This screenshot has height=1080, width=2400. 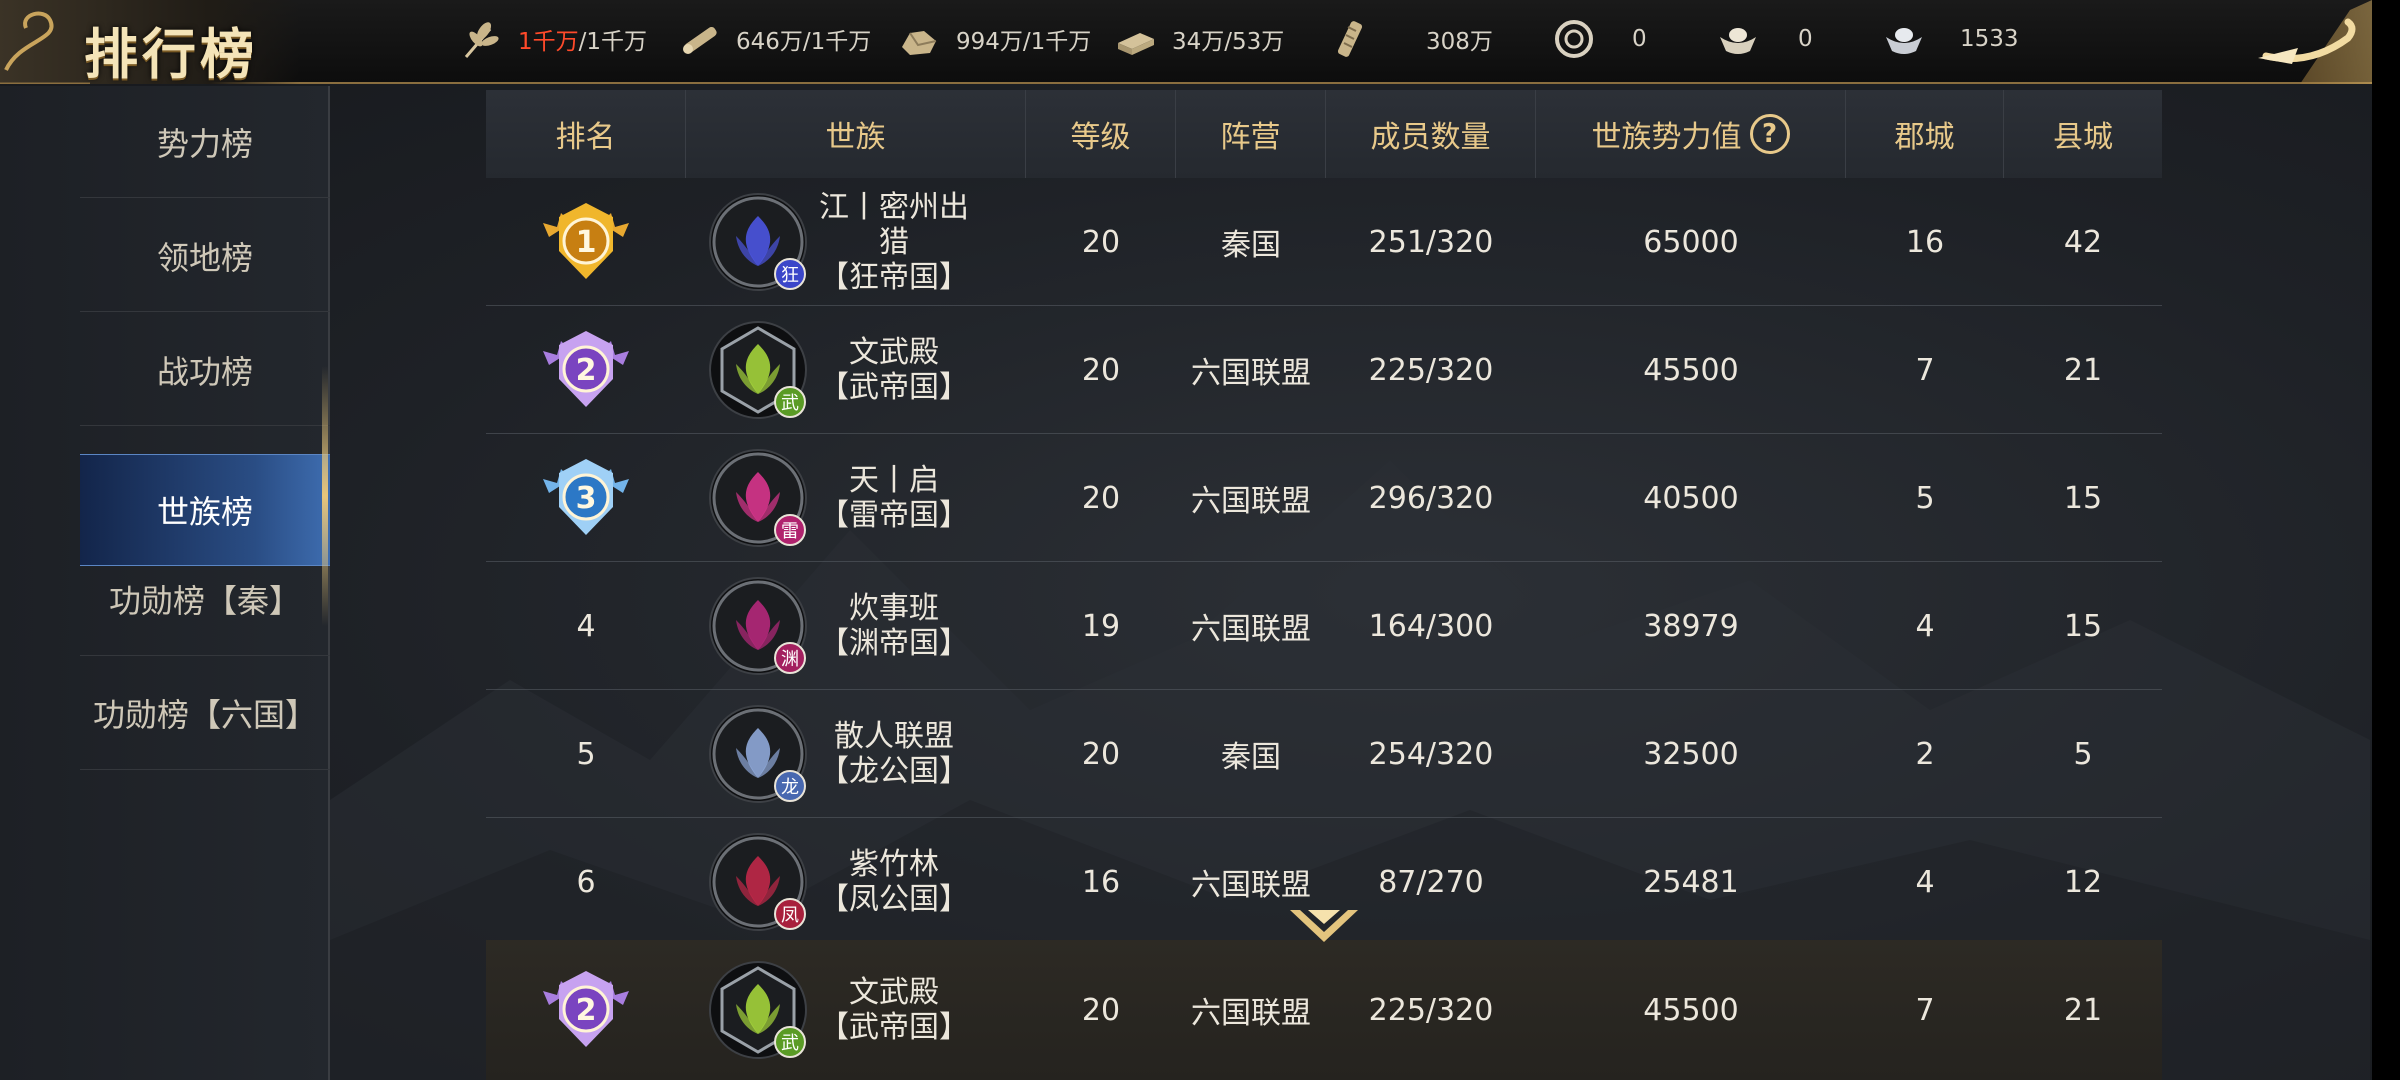 I want to click on iron-icon, so click(x=1136, y=44).